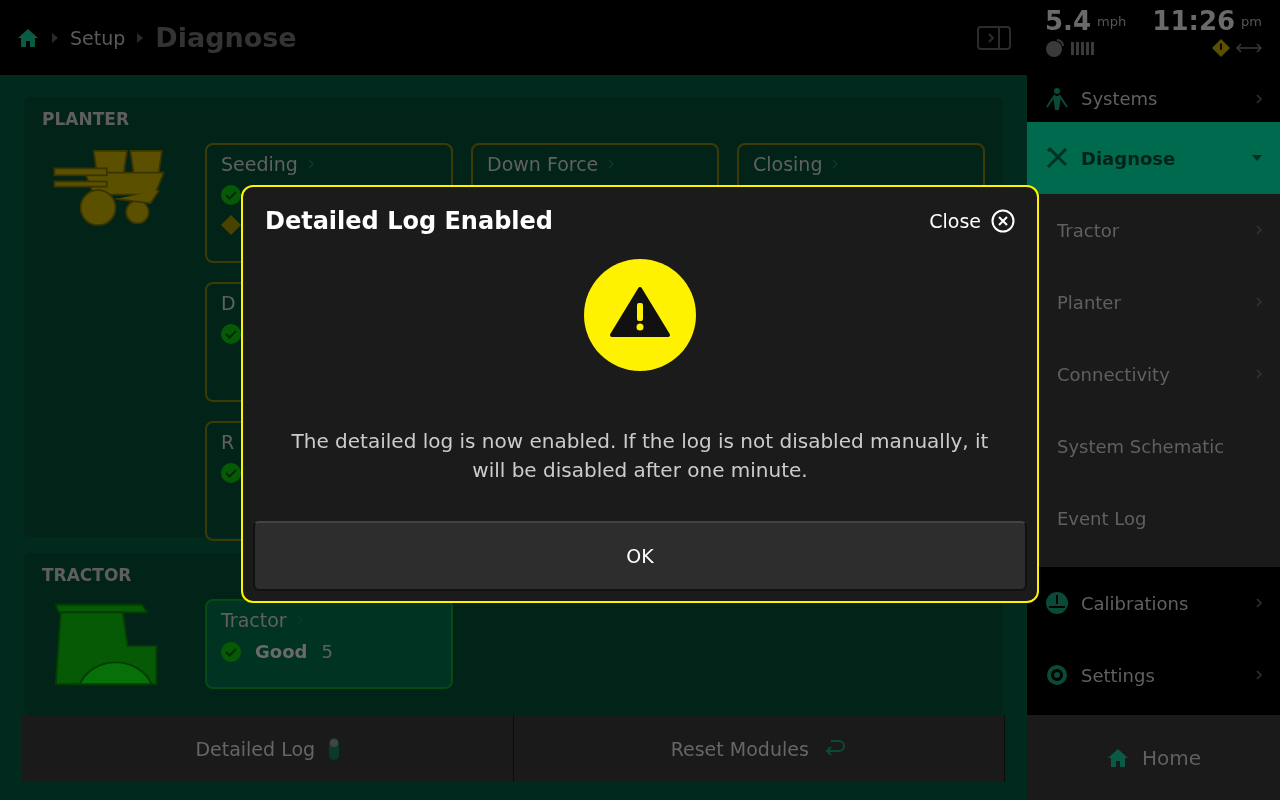 This screenshot has height=800, width=1280. What do you see at coordinates (1068, 21) in the screenshot?
I see `speed-value: 5.4` at bounding box center [1068, 21].